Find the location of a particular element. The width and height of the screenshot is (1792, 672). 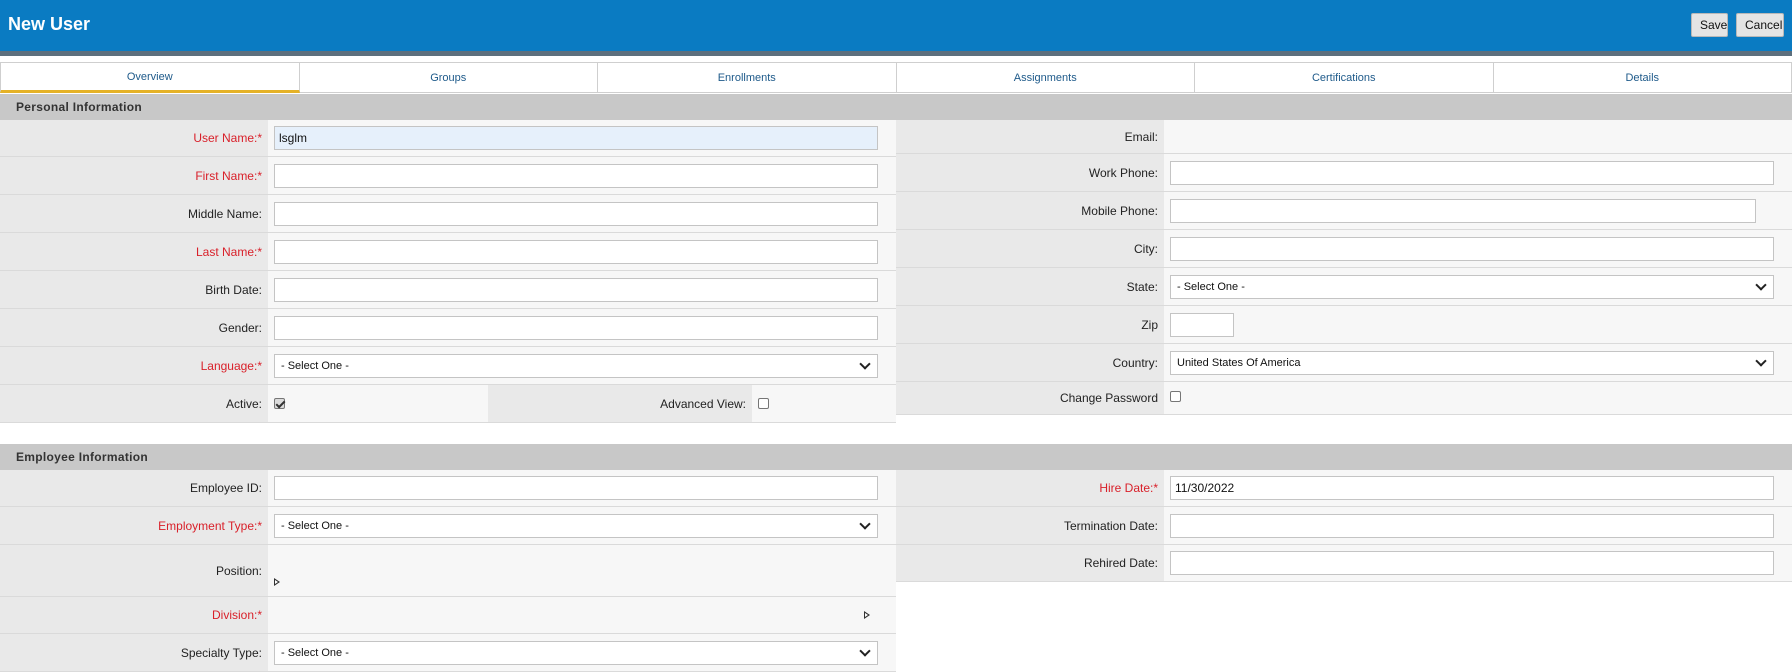

work-phone-row: Work Phone: is located at coordinates (1344, 173).